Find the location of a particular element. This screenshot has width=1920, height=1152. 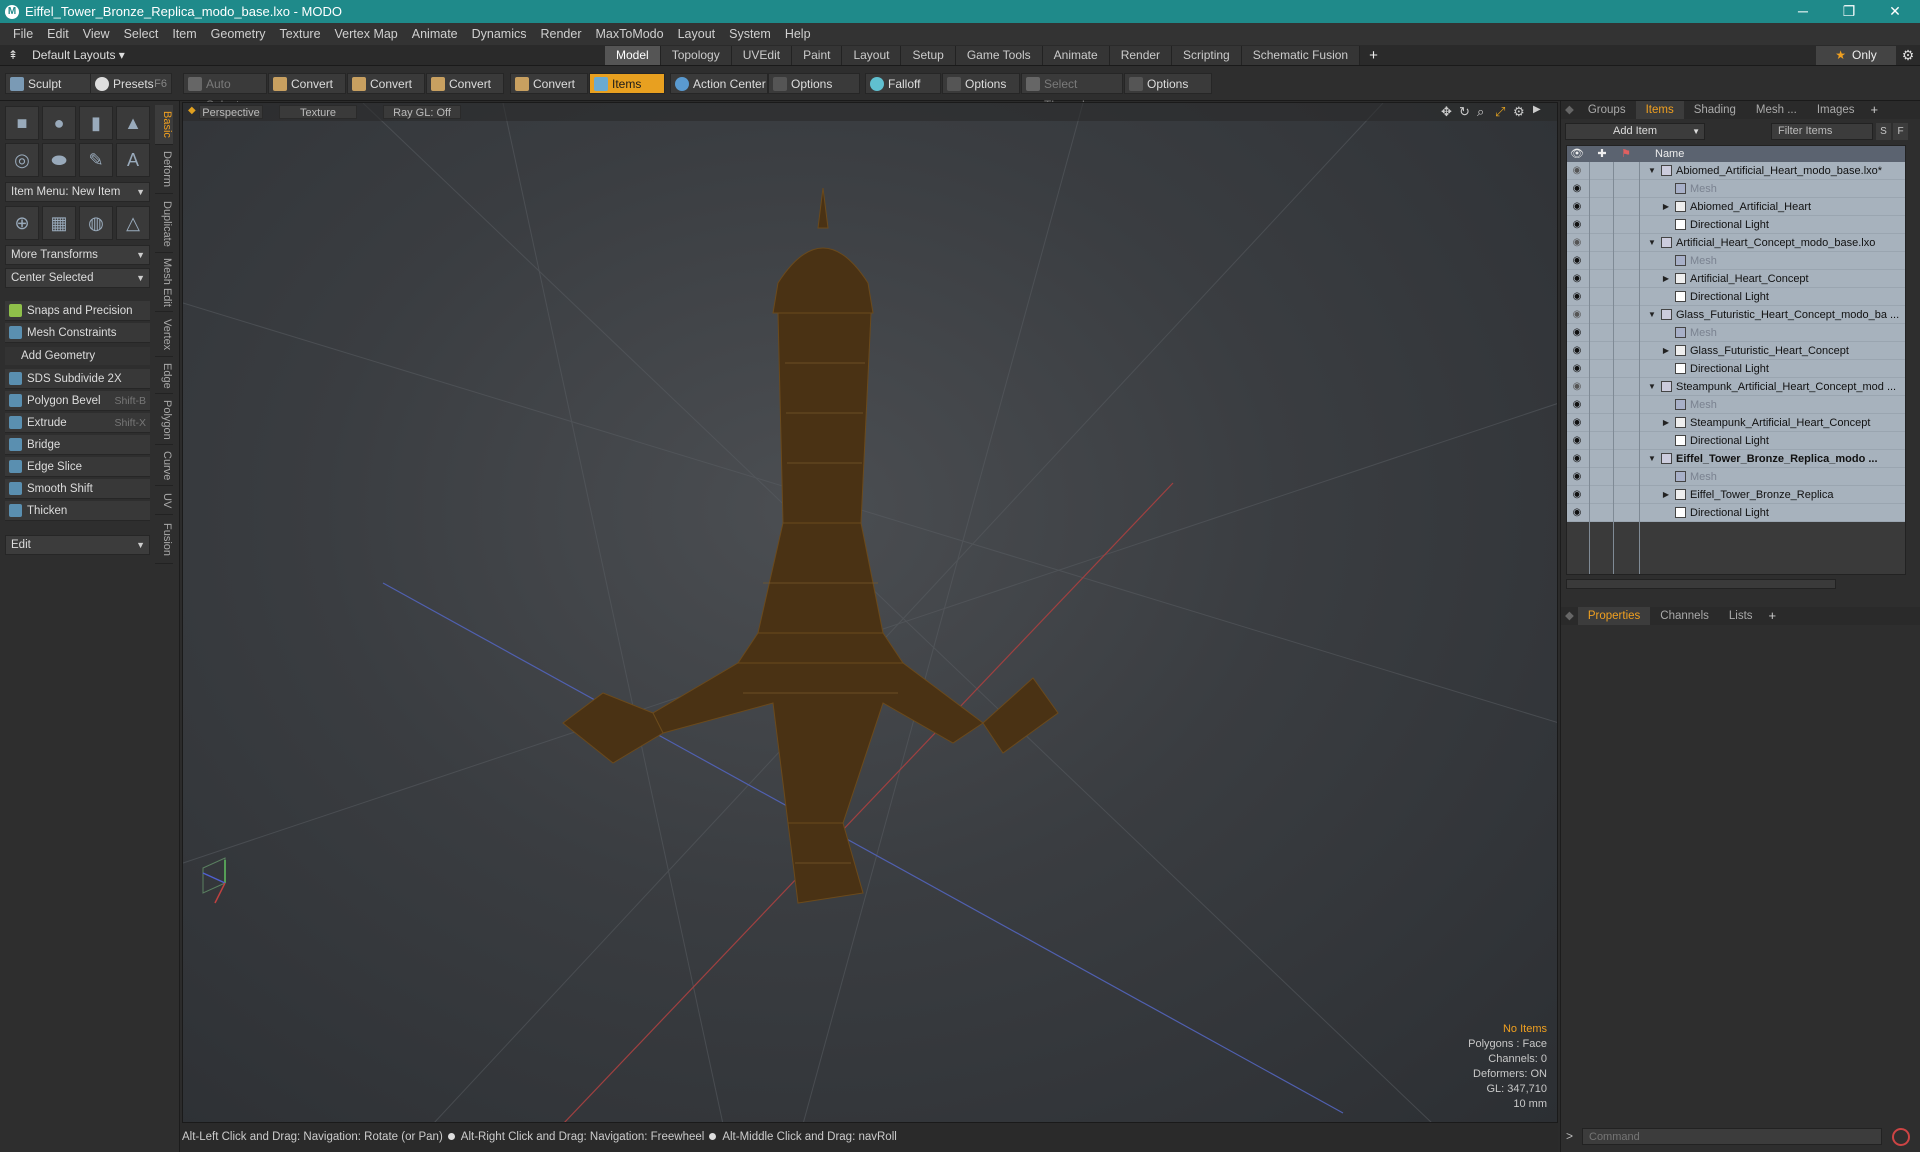

default-layouts-dropdown: Default Layouts ▾ is located at coordinates (78, 55).